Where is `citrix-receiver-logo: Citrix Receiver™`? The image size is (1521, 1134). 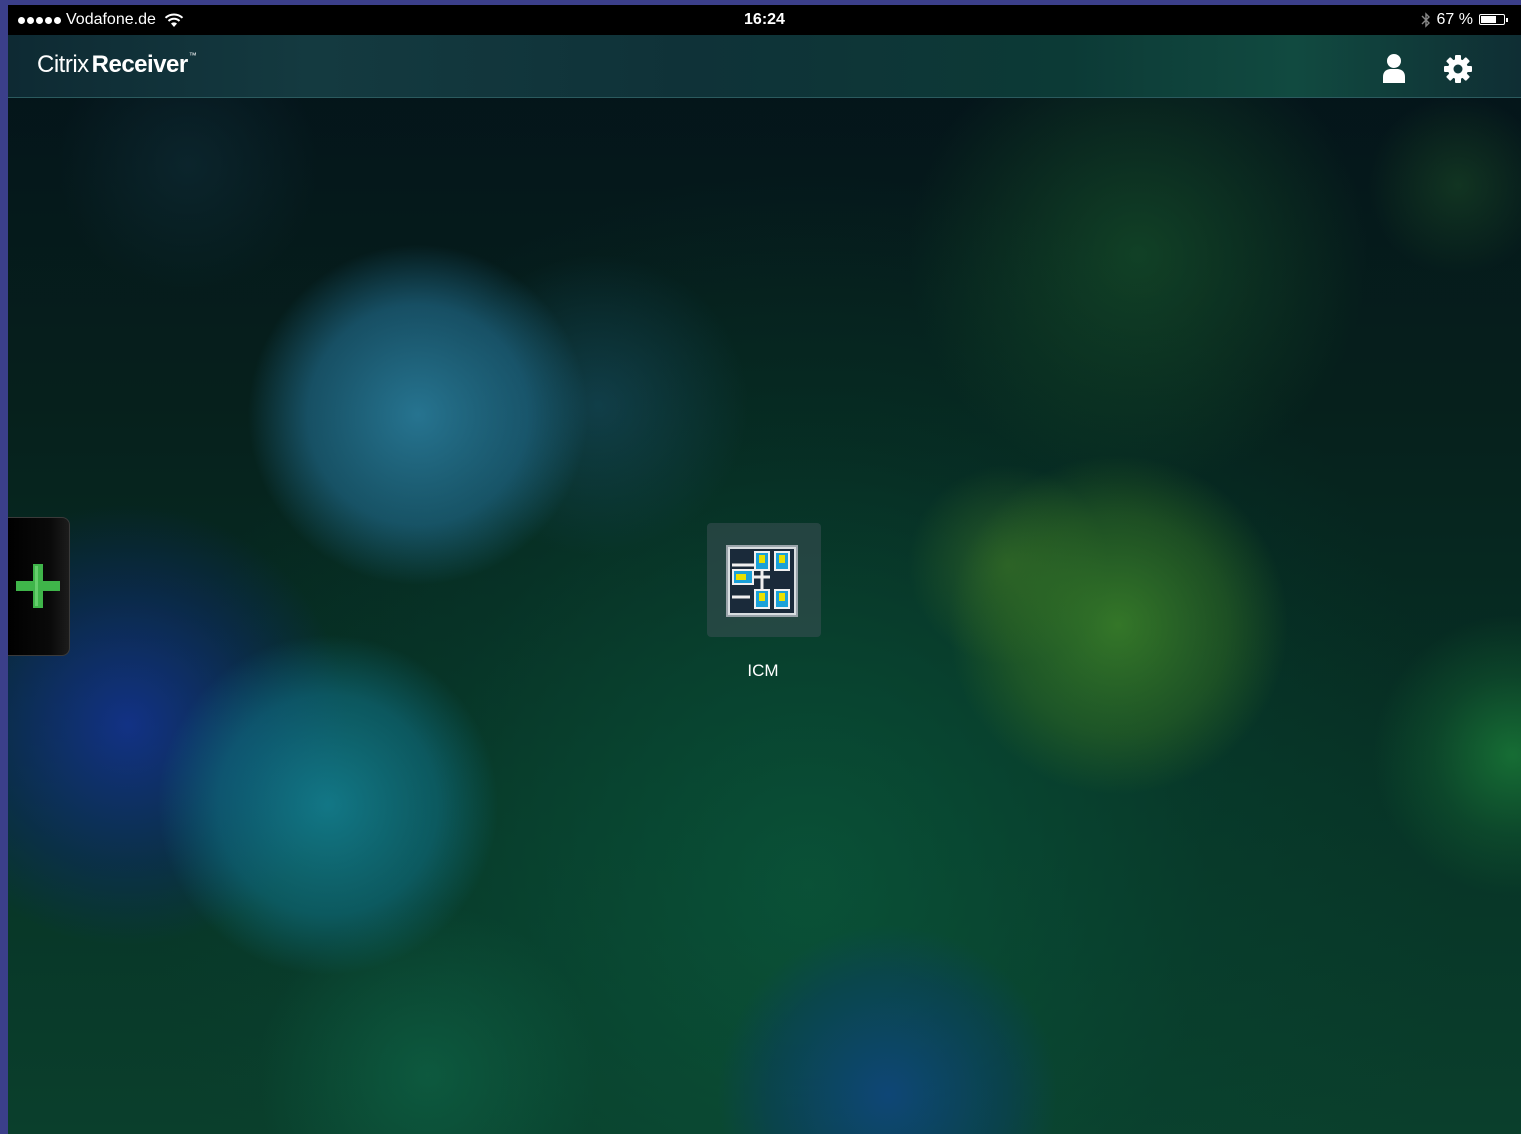 citrix-receiver-logo: Citrix Receiver™ is located at coordinates (117, 65).